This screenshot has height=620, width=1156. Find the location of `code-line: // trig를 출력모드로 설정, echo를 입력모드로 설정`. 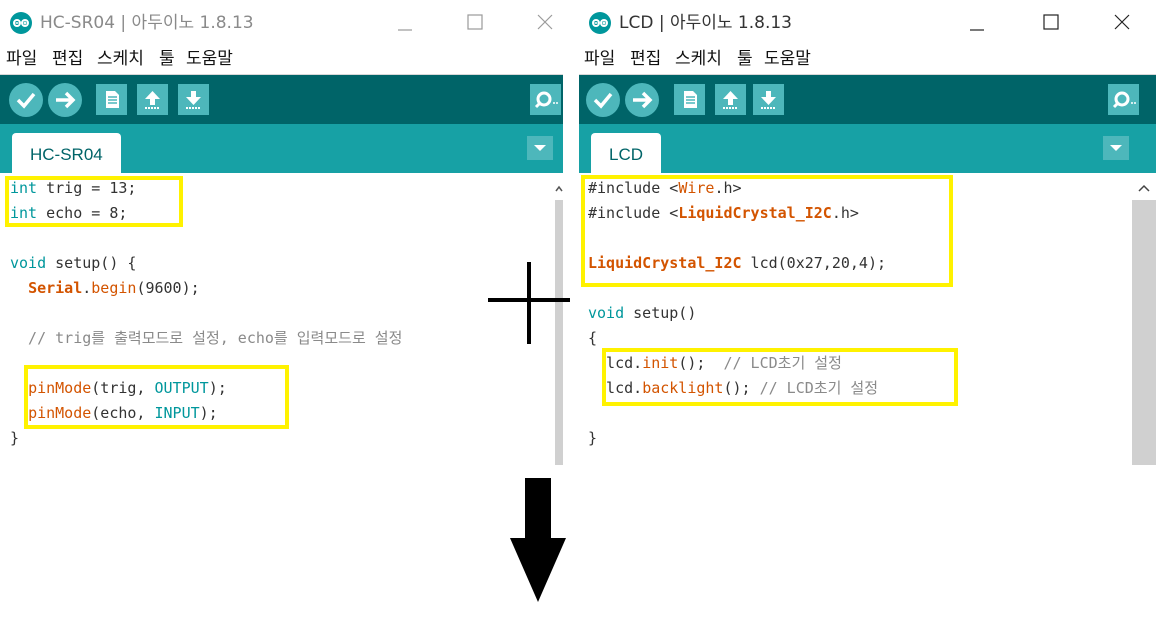

code-line: // trig를 출력모드로 설정, echo를 입력모드로 설정 is located at coordinates (206, 338).